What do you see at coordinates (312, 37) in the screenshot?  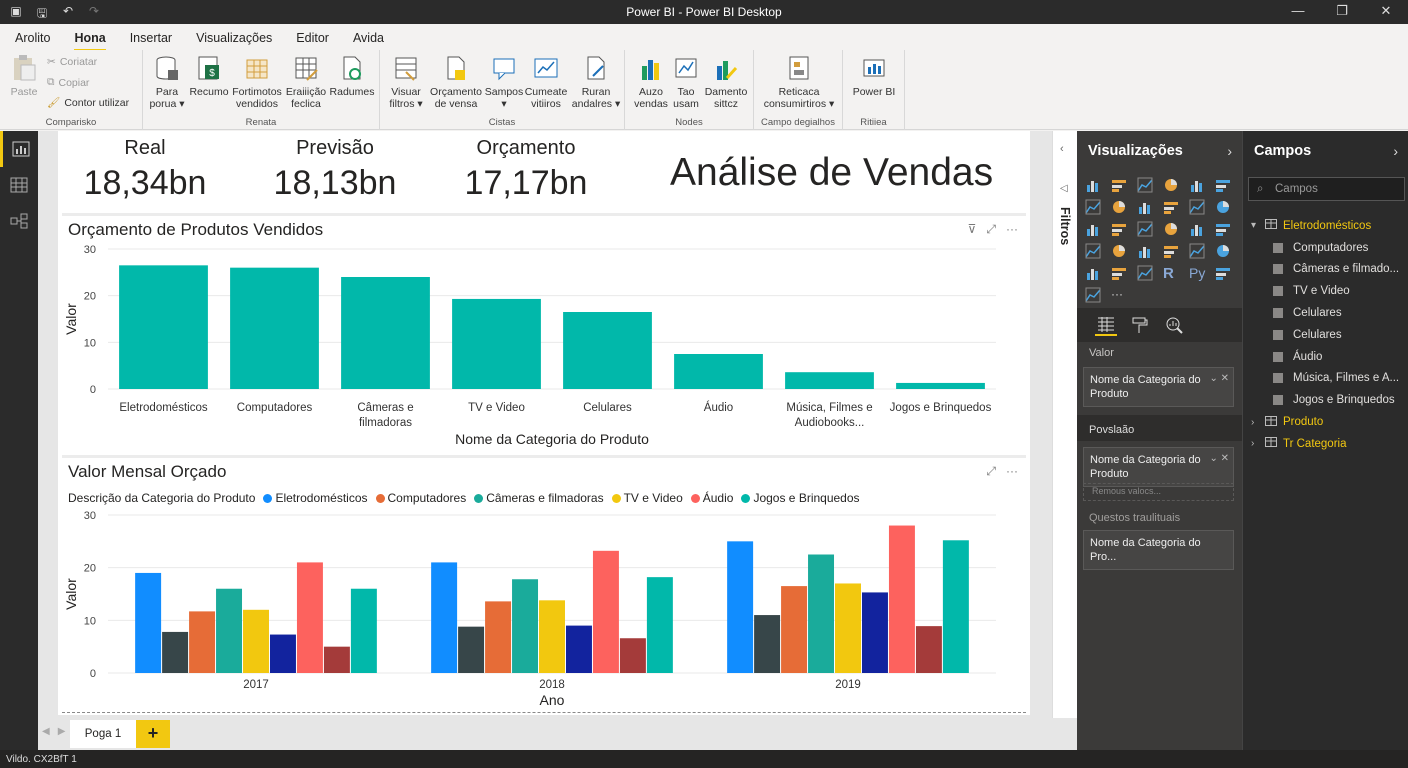 I see `tab-editor: Editor` at bounding box center [312, 37].